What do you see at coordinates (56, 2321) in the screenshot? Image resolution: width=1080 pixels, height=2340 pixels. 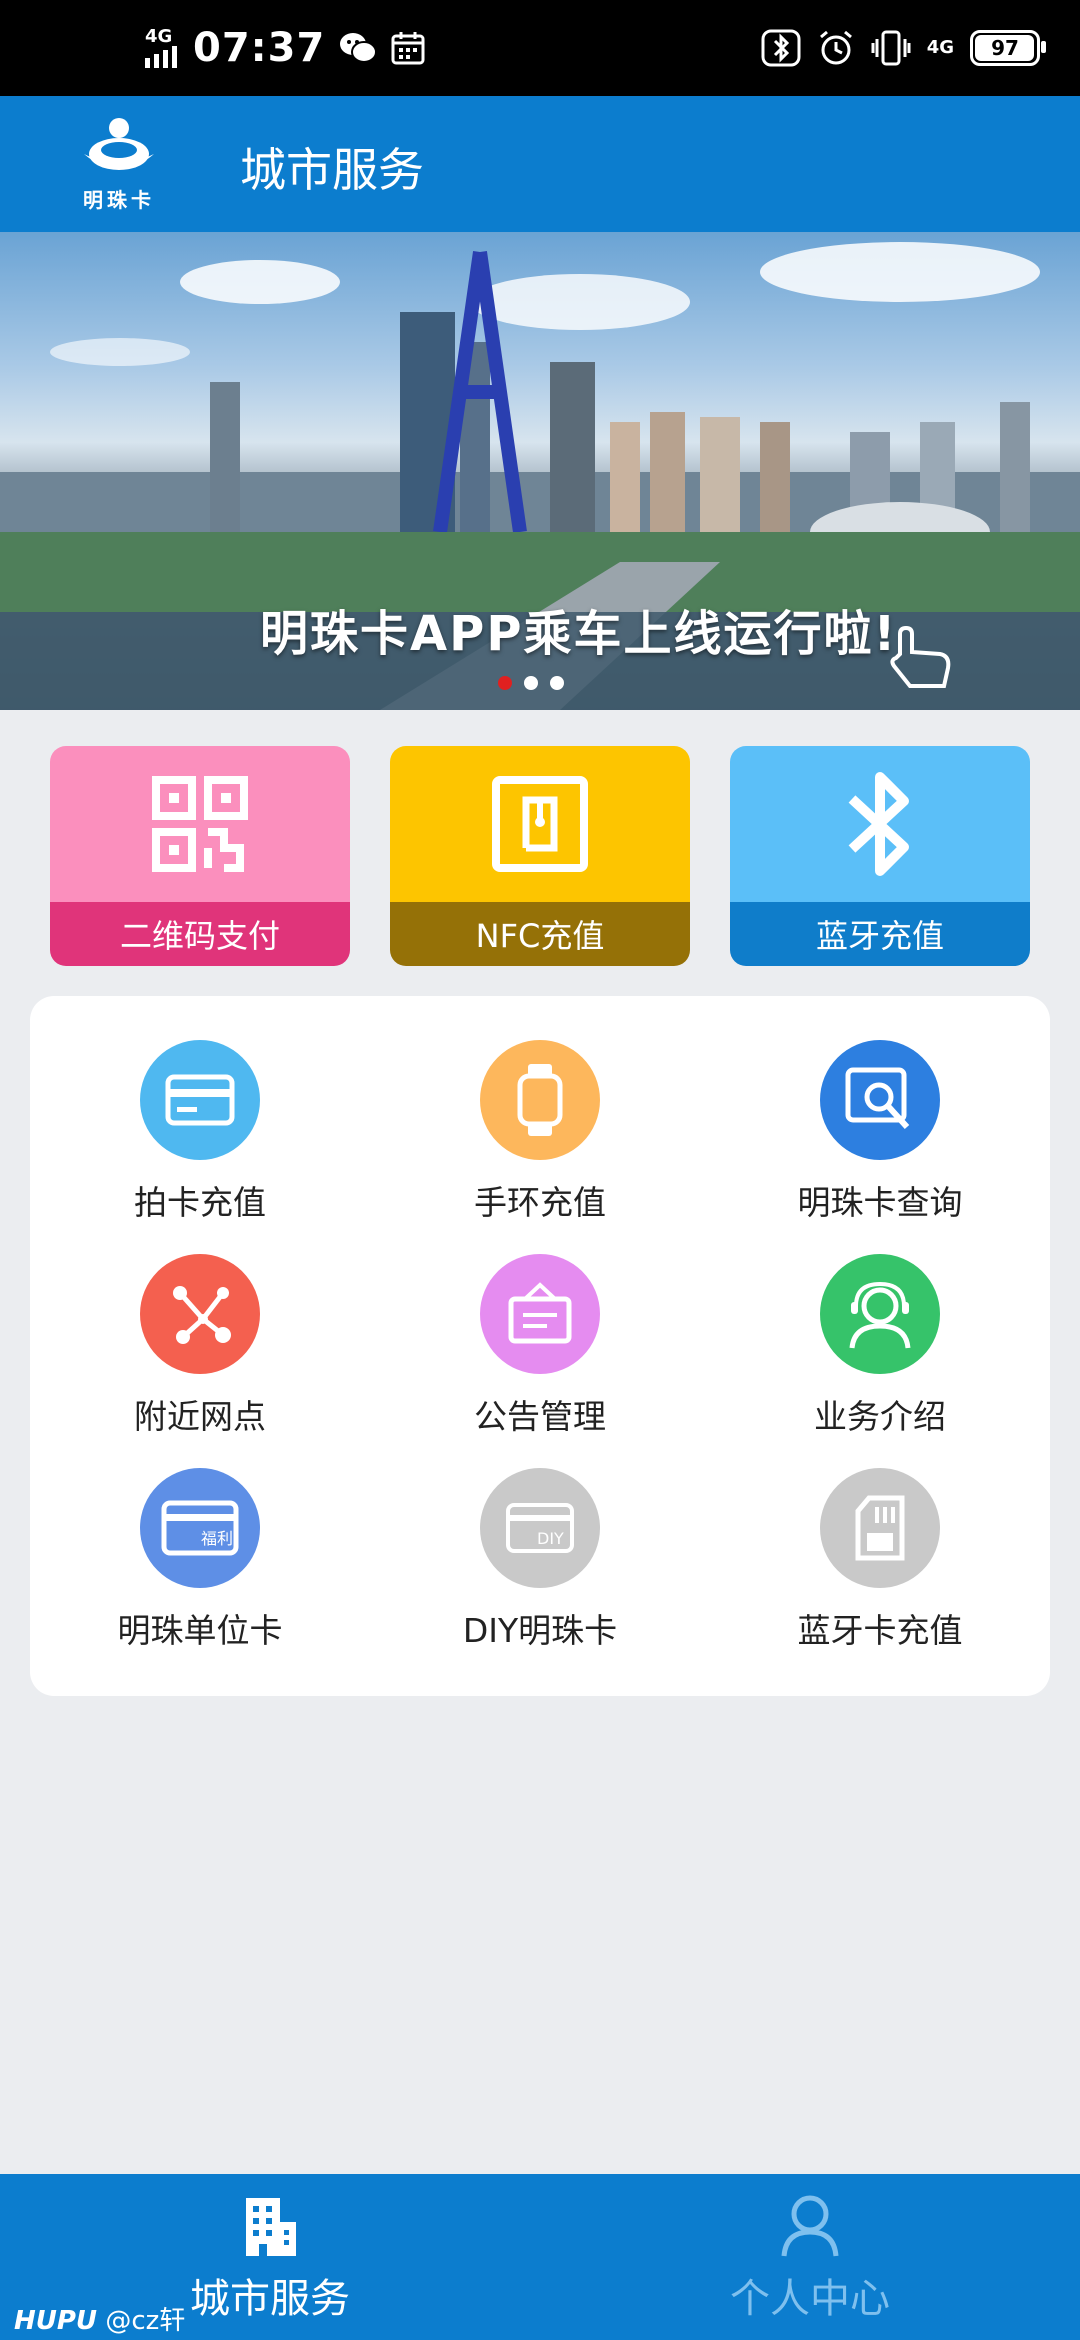 I see `watermark-brand: HUPU` at bounding box center [56, 2321].